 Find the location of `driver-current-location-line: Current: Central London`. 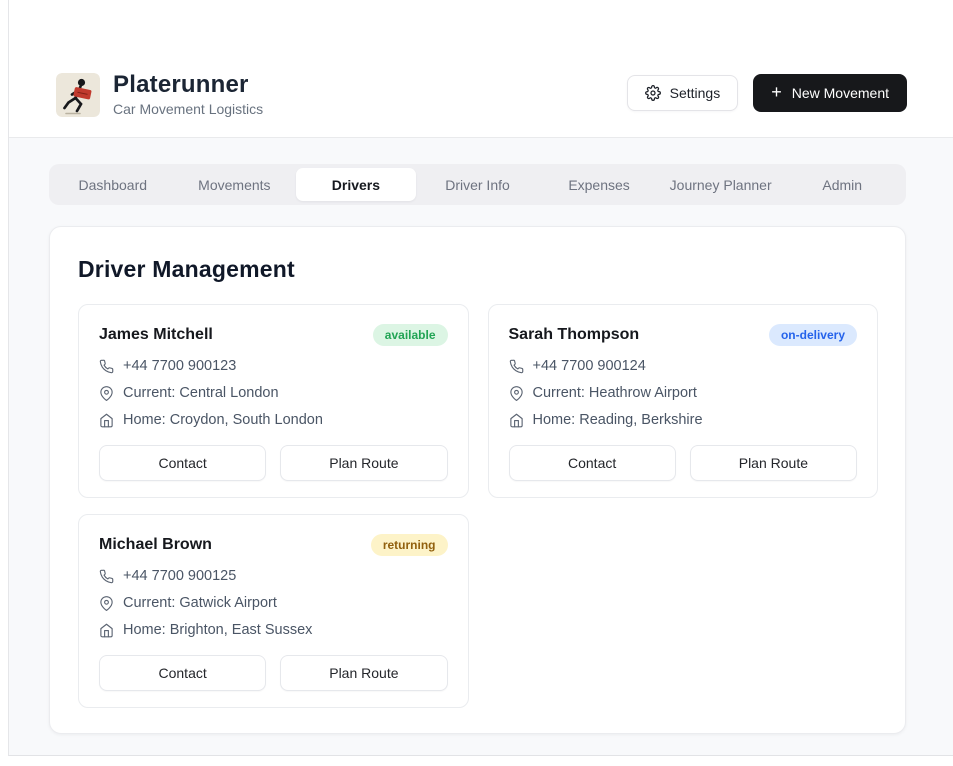

driver-current-location-line: Current: Central London is located at coordinates (273, 393).